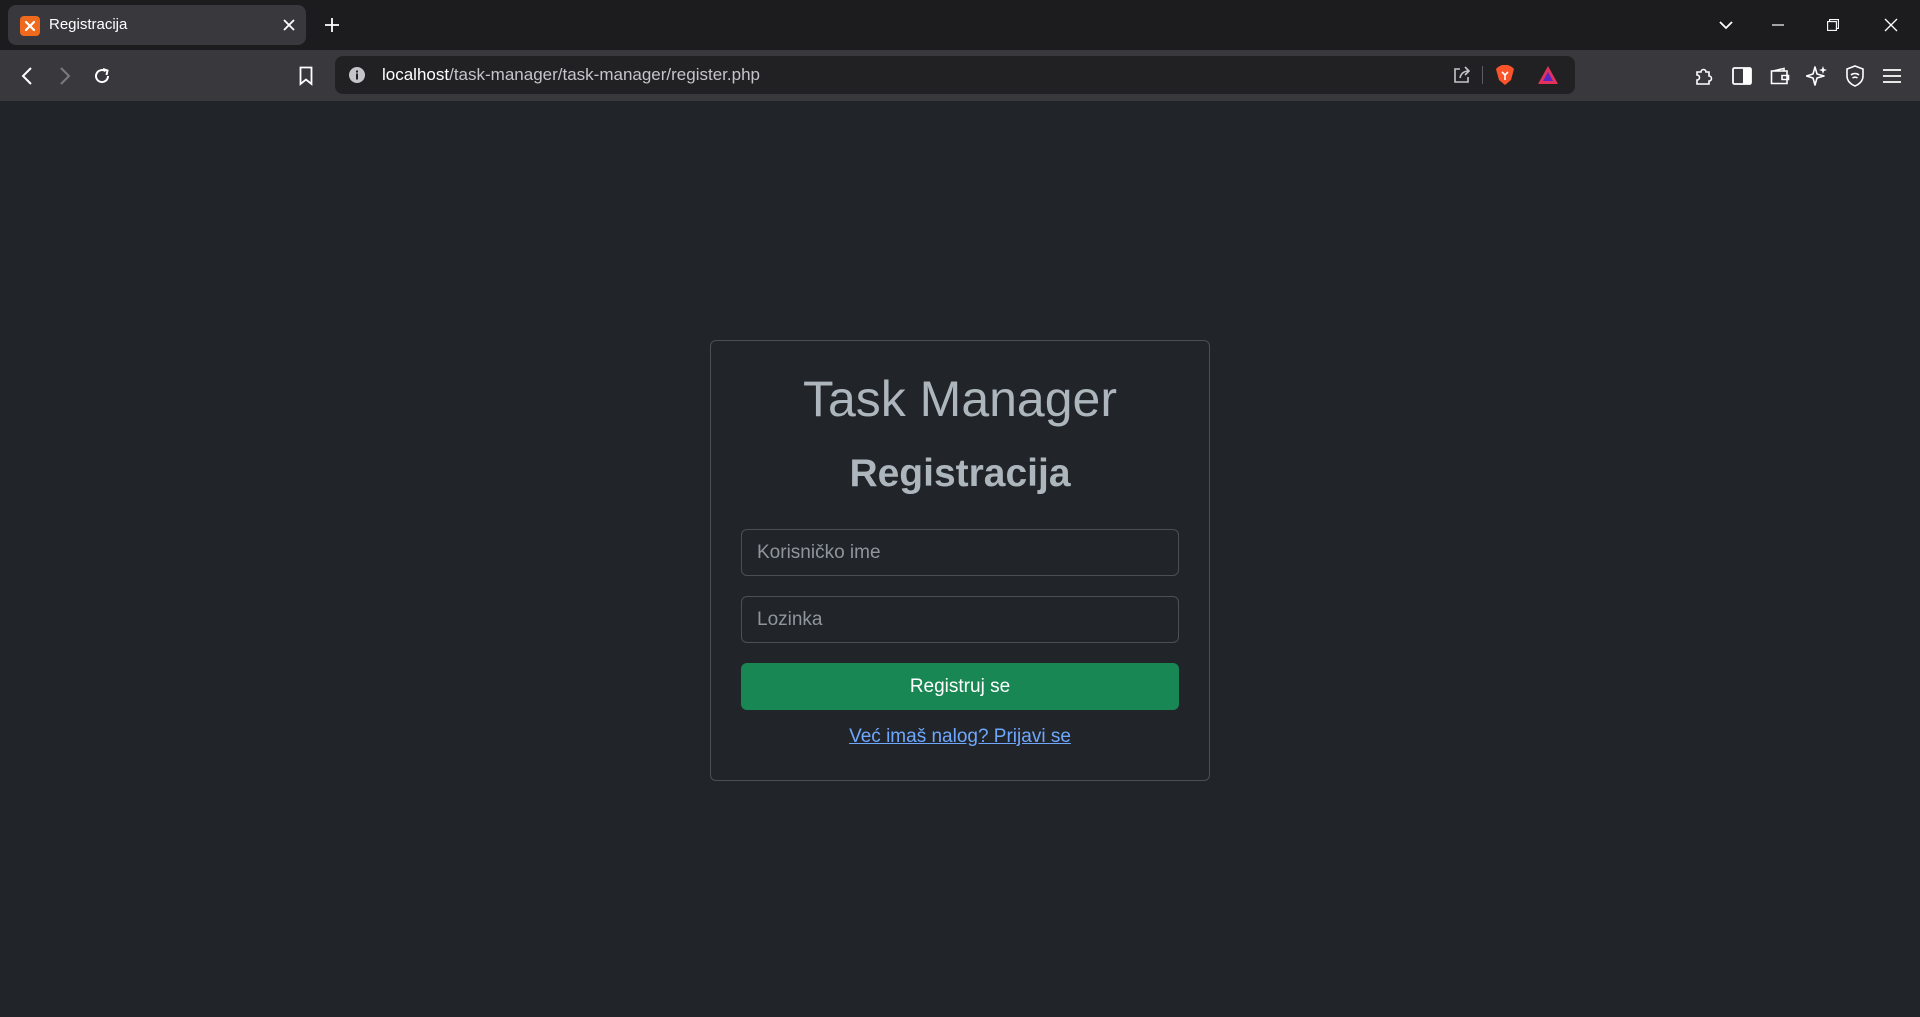  I want to click on info-icon, so click(357, 75).